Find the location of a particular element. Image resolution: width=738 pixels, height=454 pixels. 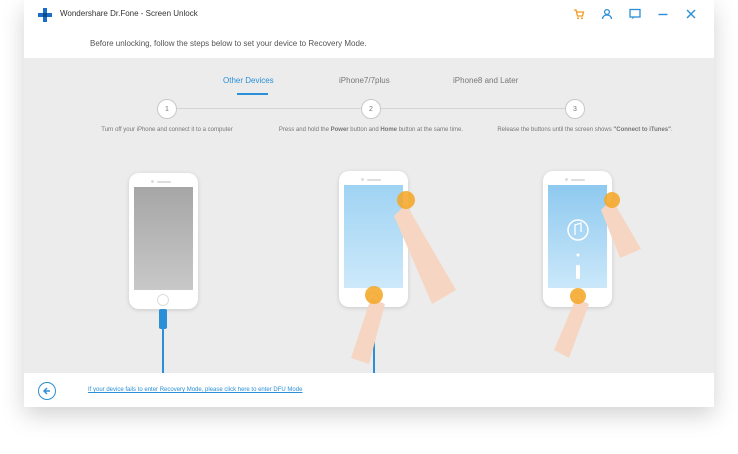

close-icon is located at coordinates (691, 14).